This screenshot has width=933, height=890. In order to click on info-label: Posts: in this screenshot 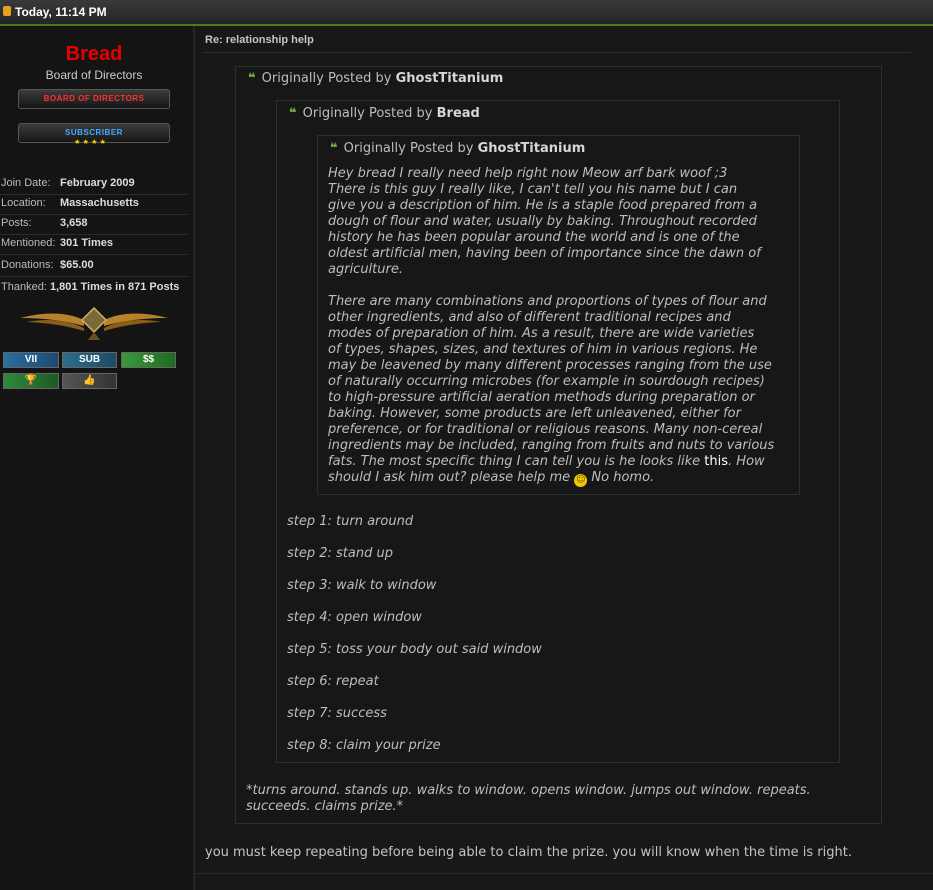, I will do `click(16, 223)`.